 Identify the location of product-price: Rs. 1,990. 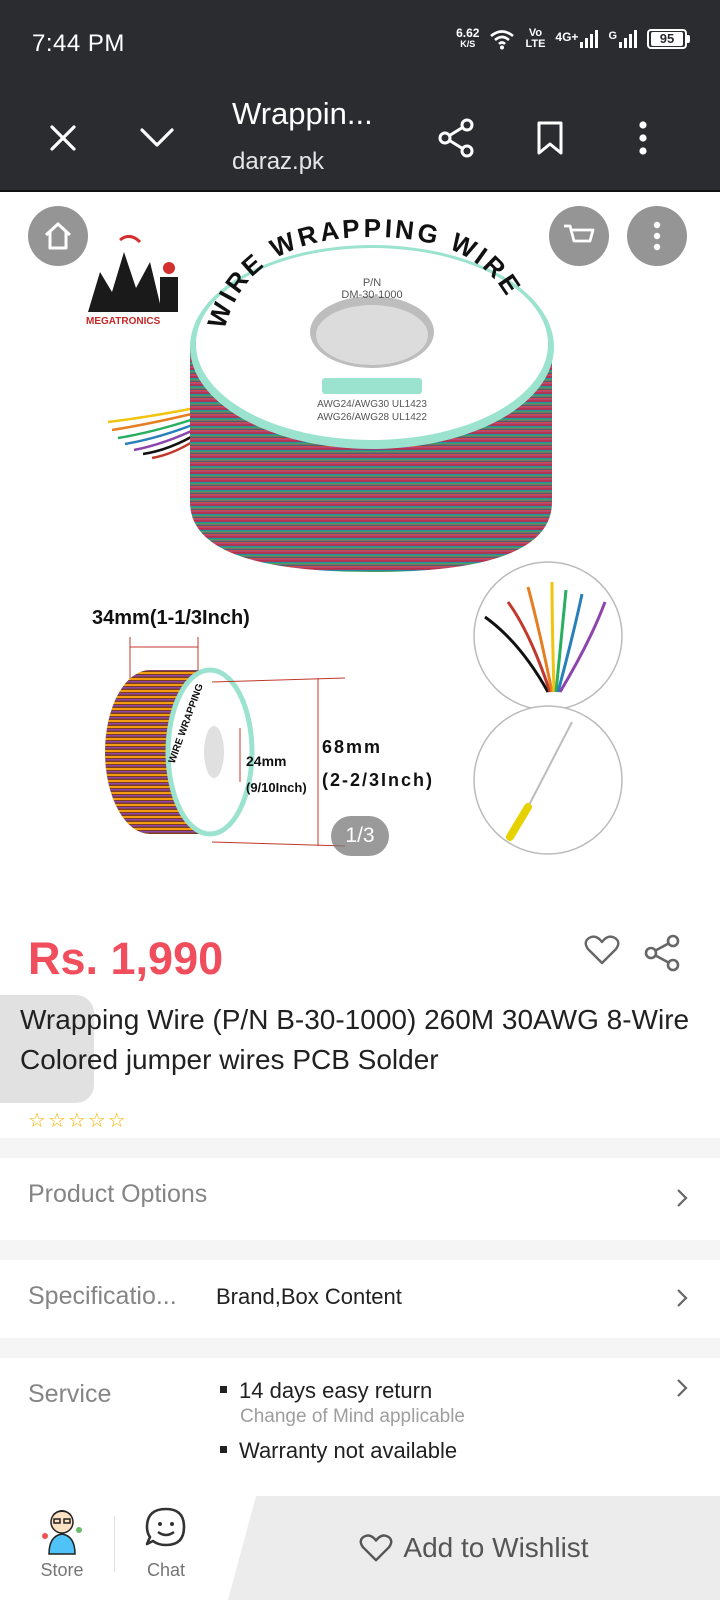
(126, 958).